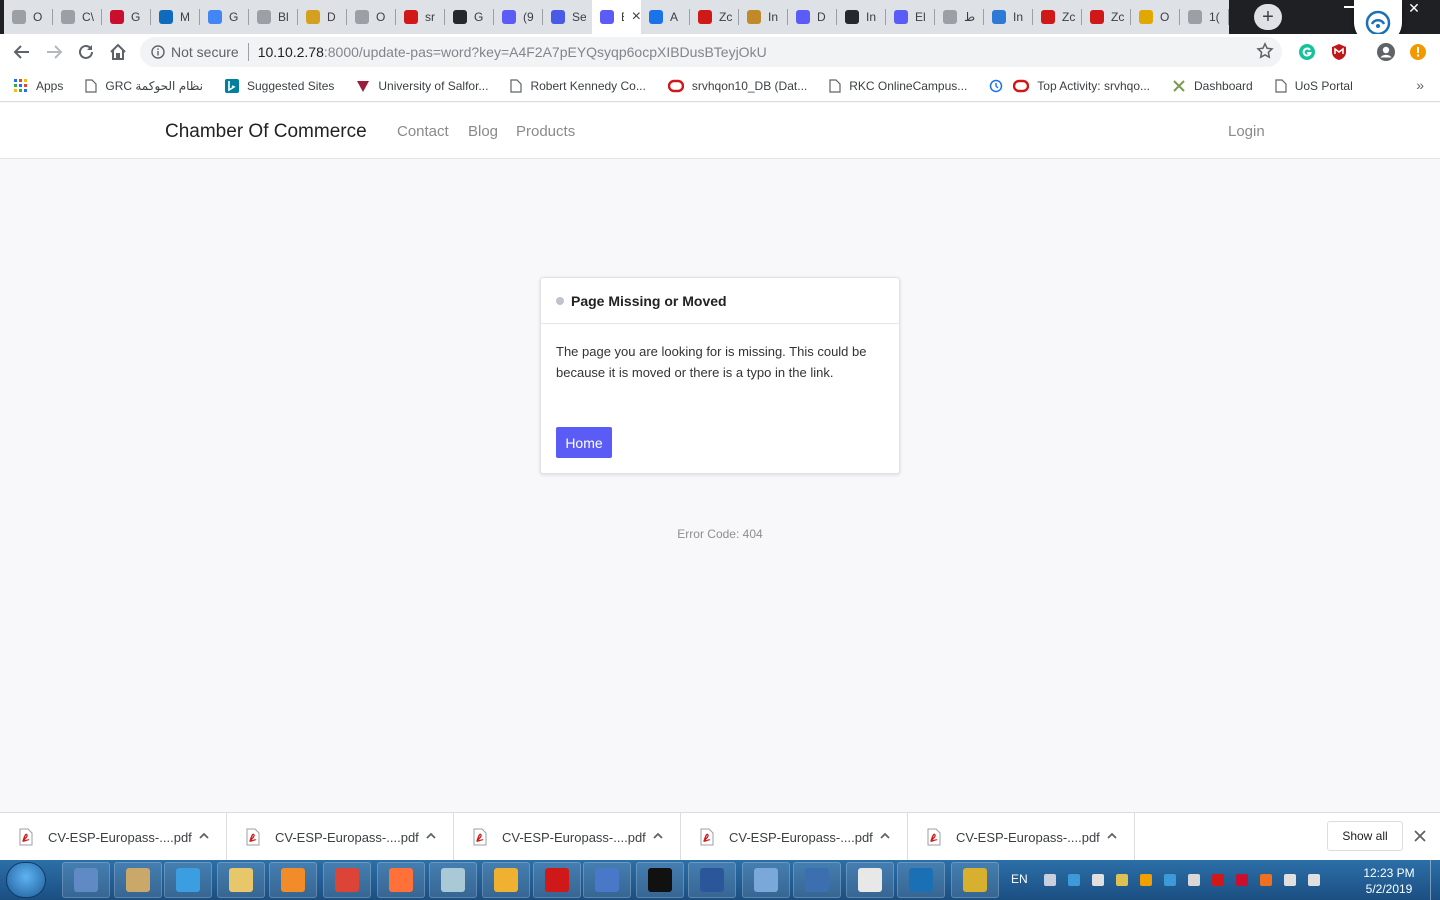 The width and height of the screenshot is (1440, 900). I want to click on computer-management-icon, so click(86, 880).